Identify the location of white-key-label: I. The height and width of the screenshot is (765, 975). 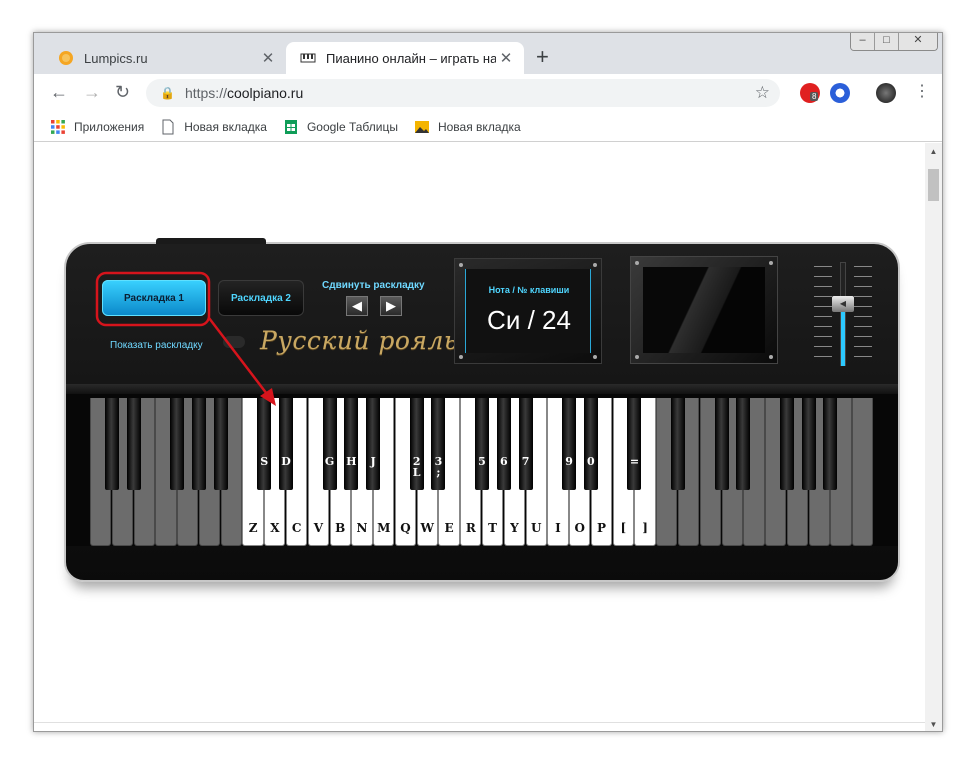
(558, 528).